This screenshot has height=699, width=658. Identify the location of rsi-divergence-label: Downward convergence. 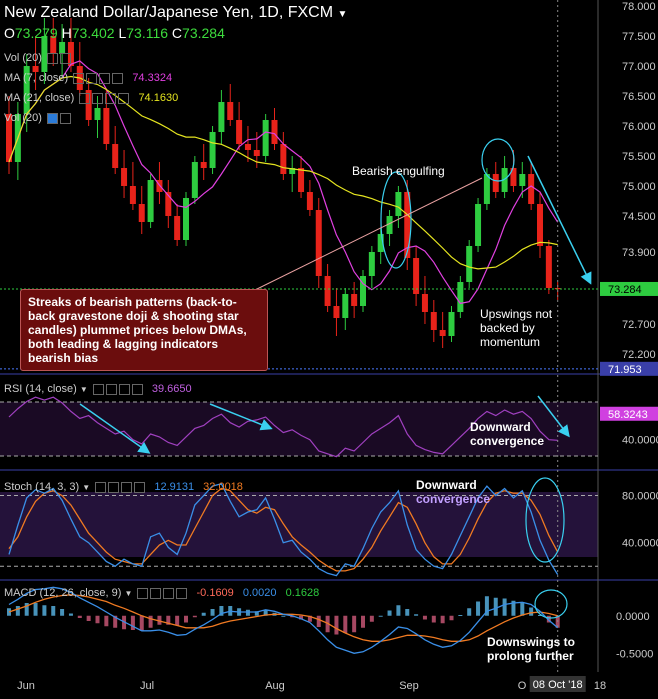
(507, 434).